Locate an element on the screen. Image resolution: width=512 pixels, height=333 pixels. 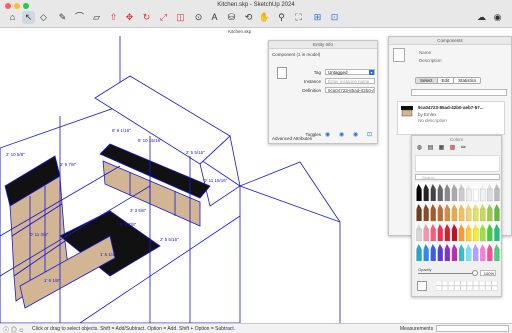
cast-shadows-eye-icon: ◉ is located at coordinates (341, 134).